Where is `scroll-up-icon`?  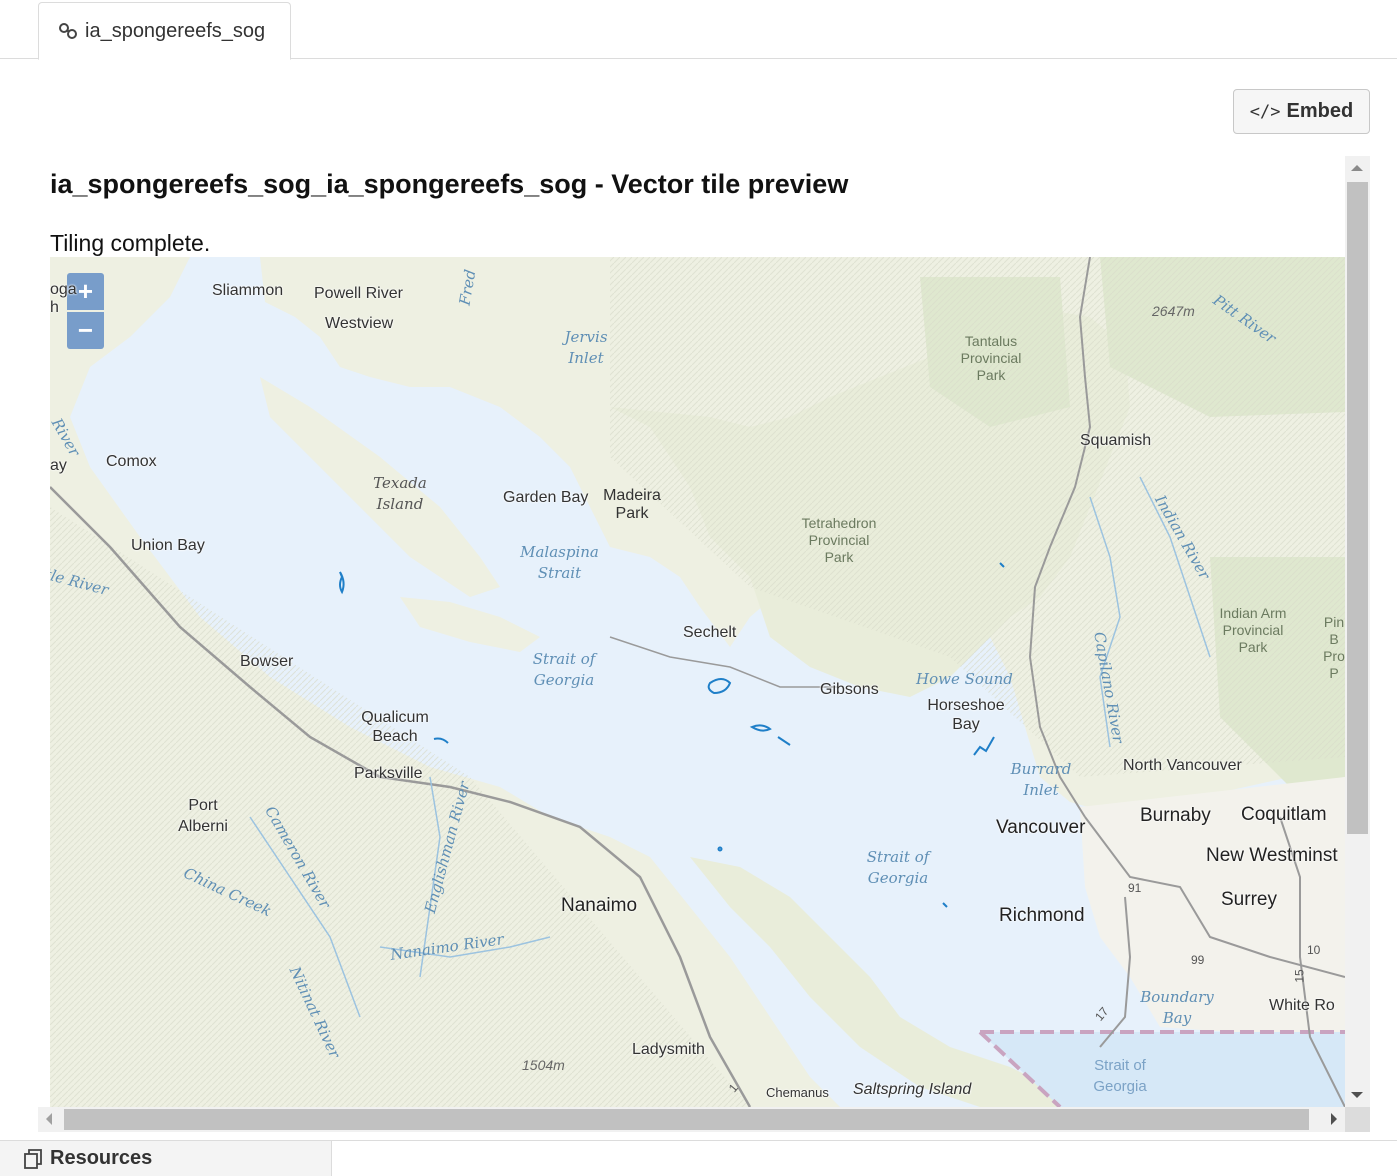
scroll-up-icon is located at coordinates (1357, 168).